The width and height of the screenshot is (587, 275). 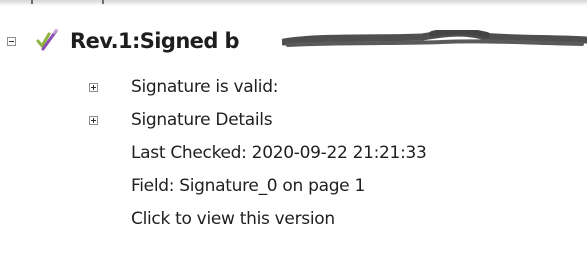 What do you see at coordinates (434, 38) in the screenshot?
I see `redaction-scribble` at bounding box center [434, 38].